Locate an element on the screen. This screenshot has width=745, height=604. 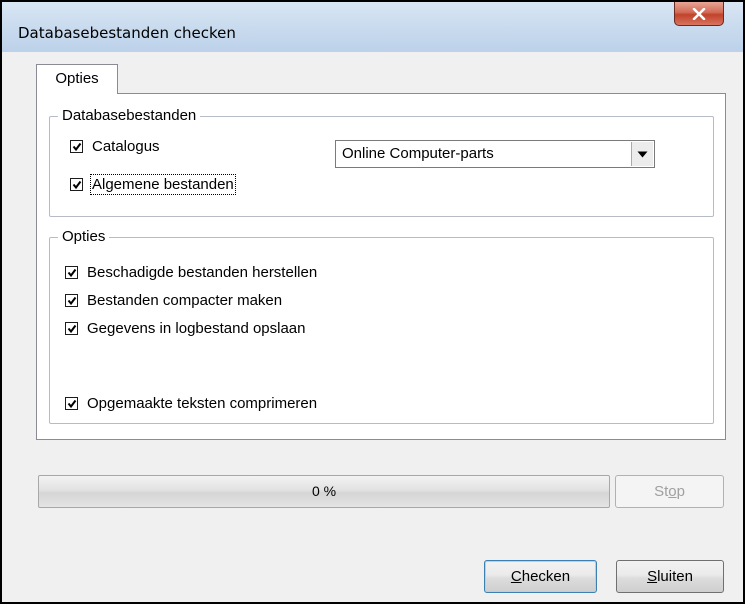
tab-opties: Opties is located at coordinates (77, 79).